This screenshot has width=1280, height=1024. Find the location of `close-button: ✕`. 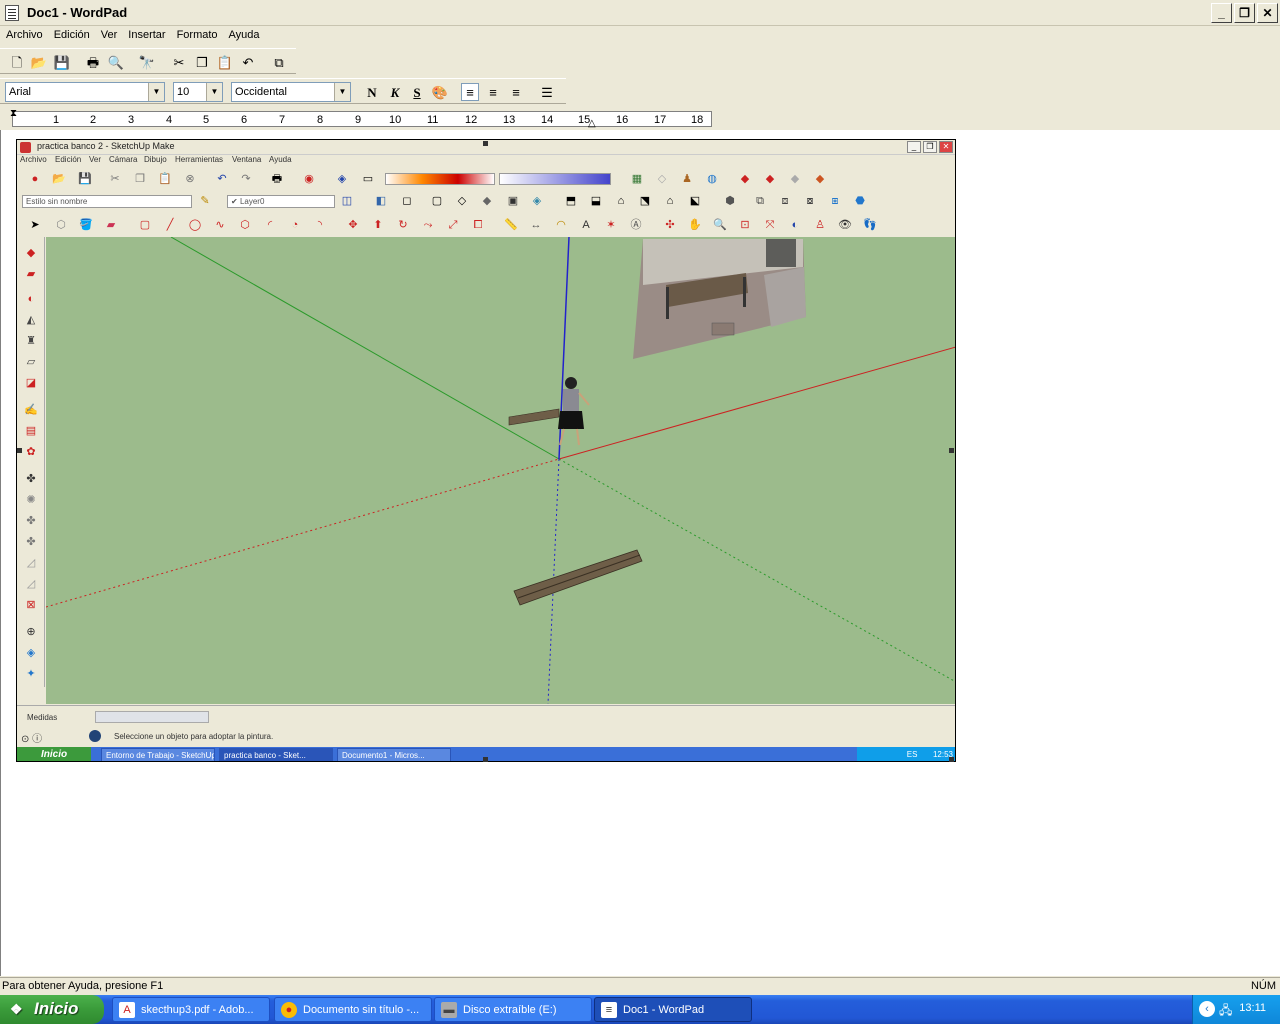

close-button: ✕ is located at coordinates (1267, 13).